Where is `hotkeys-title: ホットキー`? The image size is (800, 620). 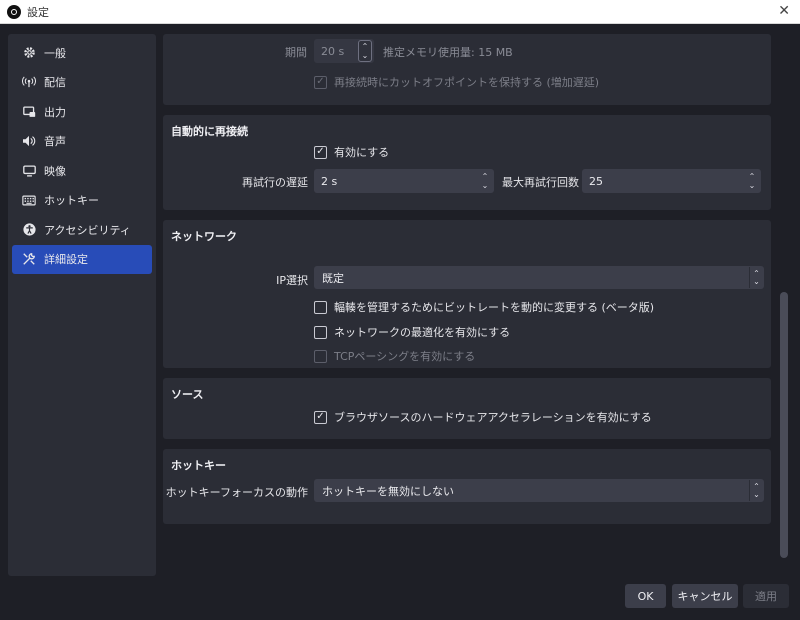
hotkeys-title: ホットキー is located at coordinates (198, 465).